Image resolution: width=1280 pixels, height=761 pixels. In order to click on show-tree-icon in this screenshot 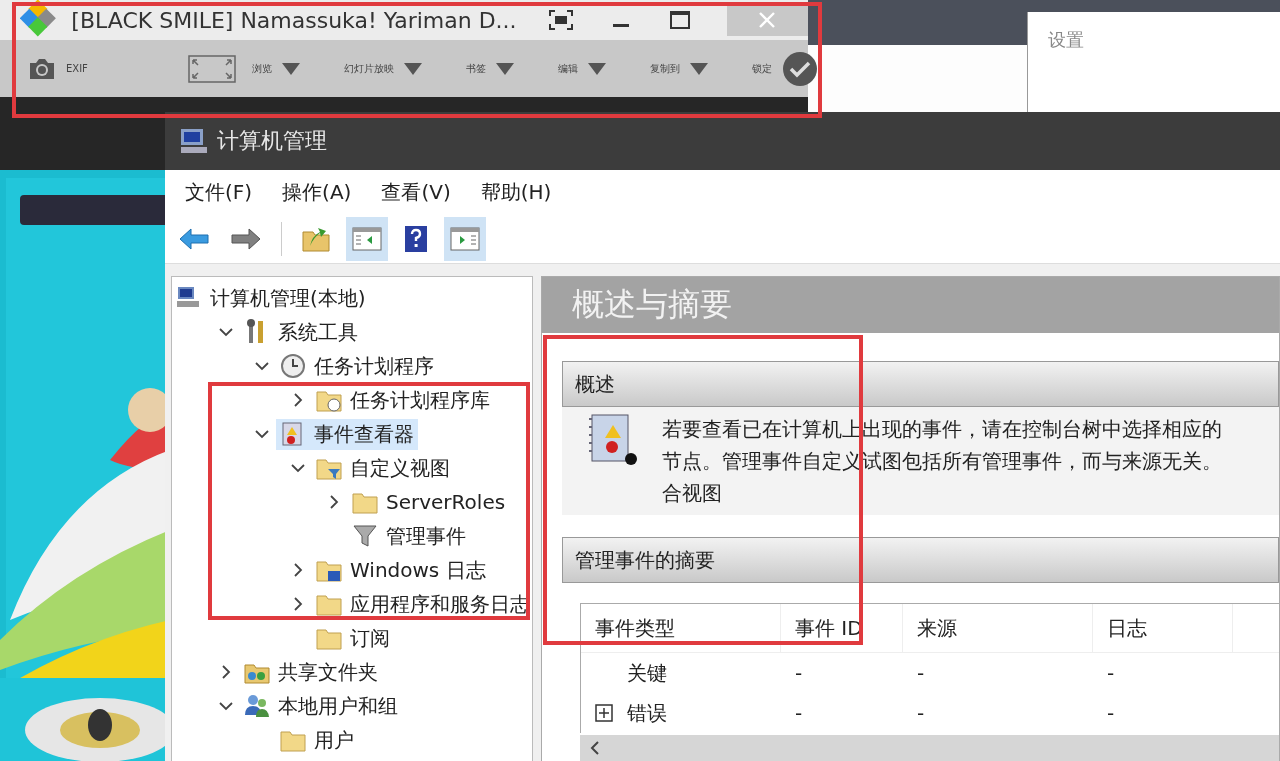, I will do `click(367, 239)`.